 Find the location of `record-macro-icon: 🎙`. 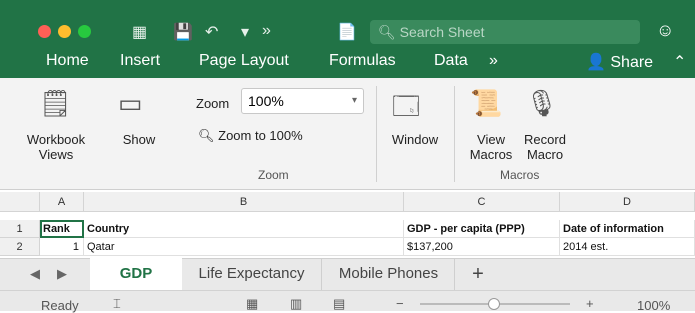

record-macro-icon: 🎙 is located at coordinates (541, 103).